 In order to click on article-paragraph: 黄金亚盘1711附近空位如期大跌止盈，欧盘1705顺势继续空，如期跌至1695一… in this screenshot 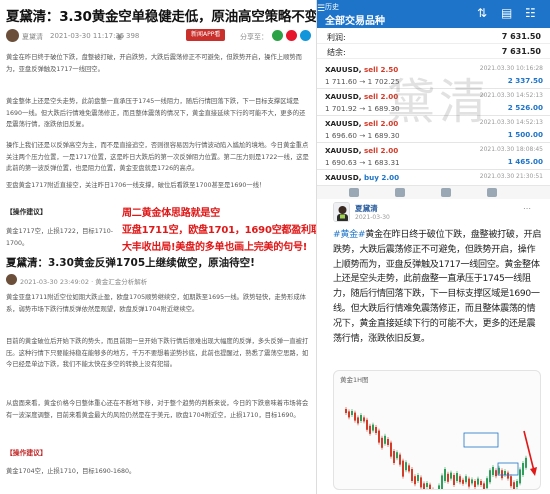, I will do `click(156, 303)`.